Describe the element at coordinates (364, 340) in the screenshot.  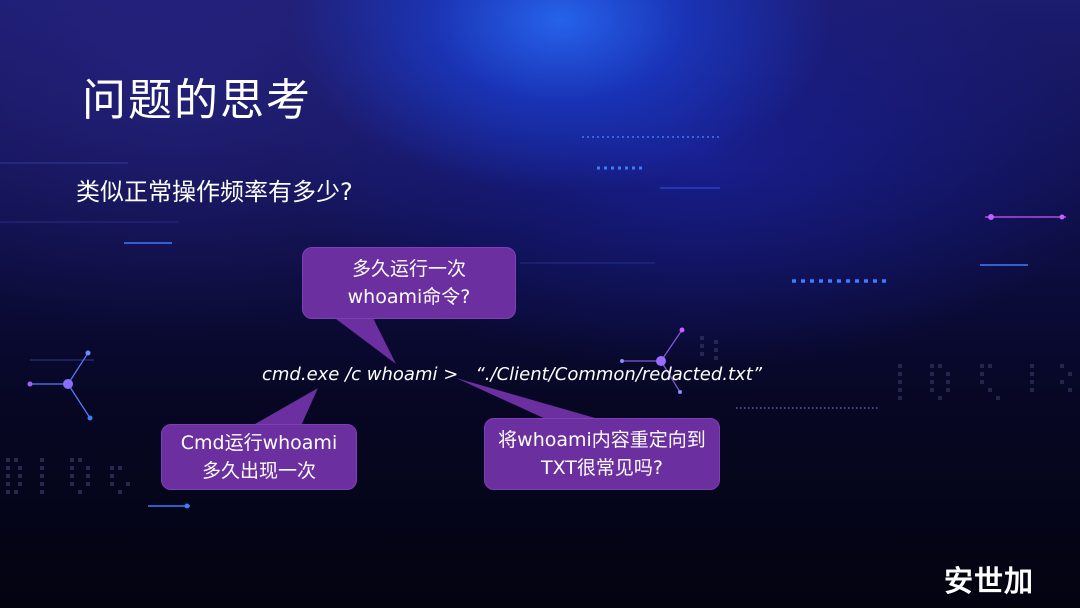
I see `callout-tail-top` at that location.